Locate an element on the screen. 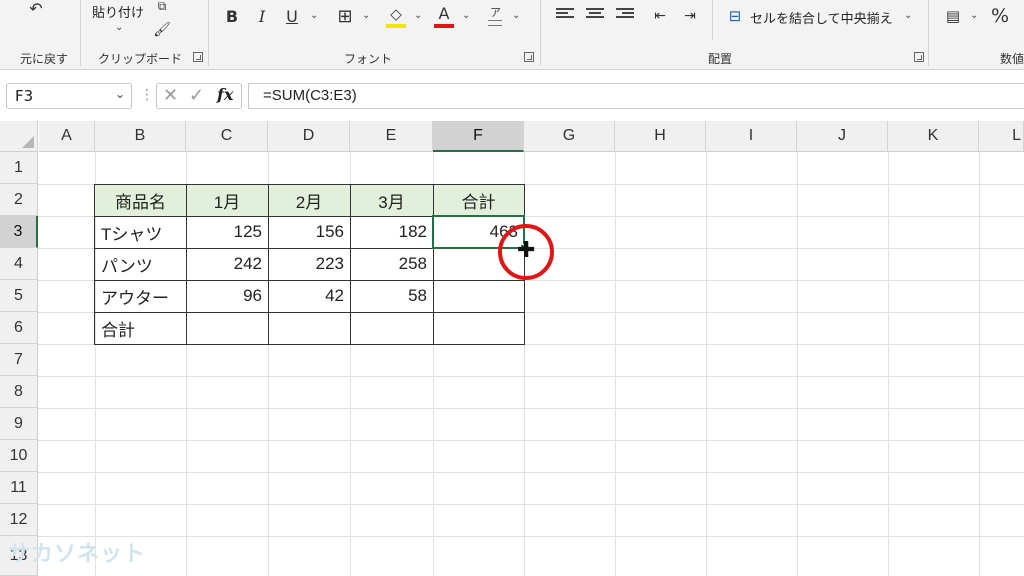 Image resolution: width=1024 pixels, height=576 pixels. column-header-F: F is located at coordinates (478, 136).